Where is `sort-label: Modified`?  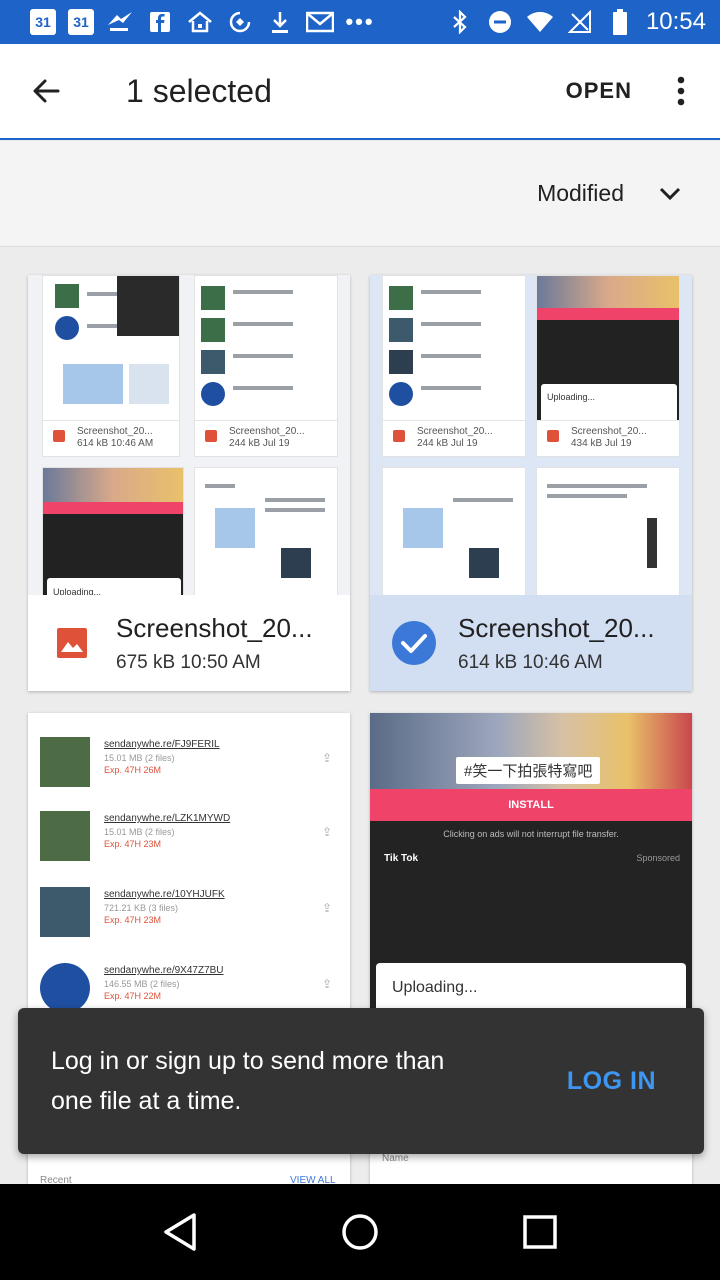
sort-label: Modified is located at coordinates (580, 193).